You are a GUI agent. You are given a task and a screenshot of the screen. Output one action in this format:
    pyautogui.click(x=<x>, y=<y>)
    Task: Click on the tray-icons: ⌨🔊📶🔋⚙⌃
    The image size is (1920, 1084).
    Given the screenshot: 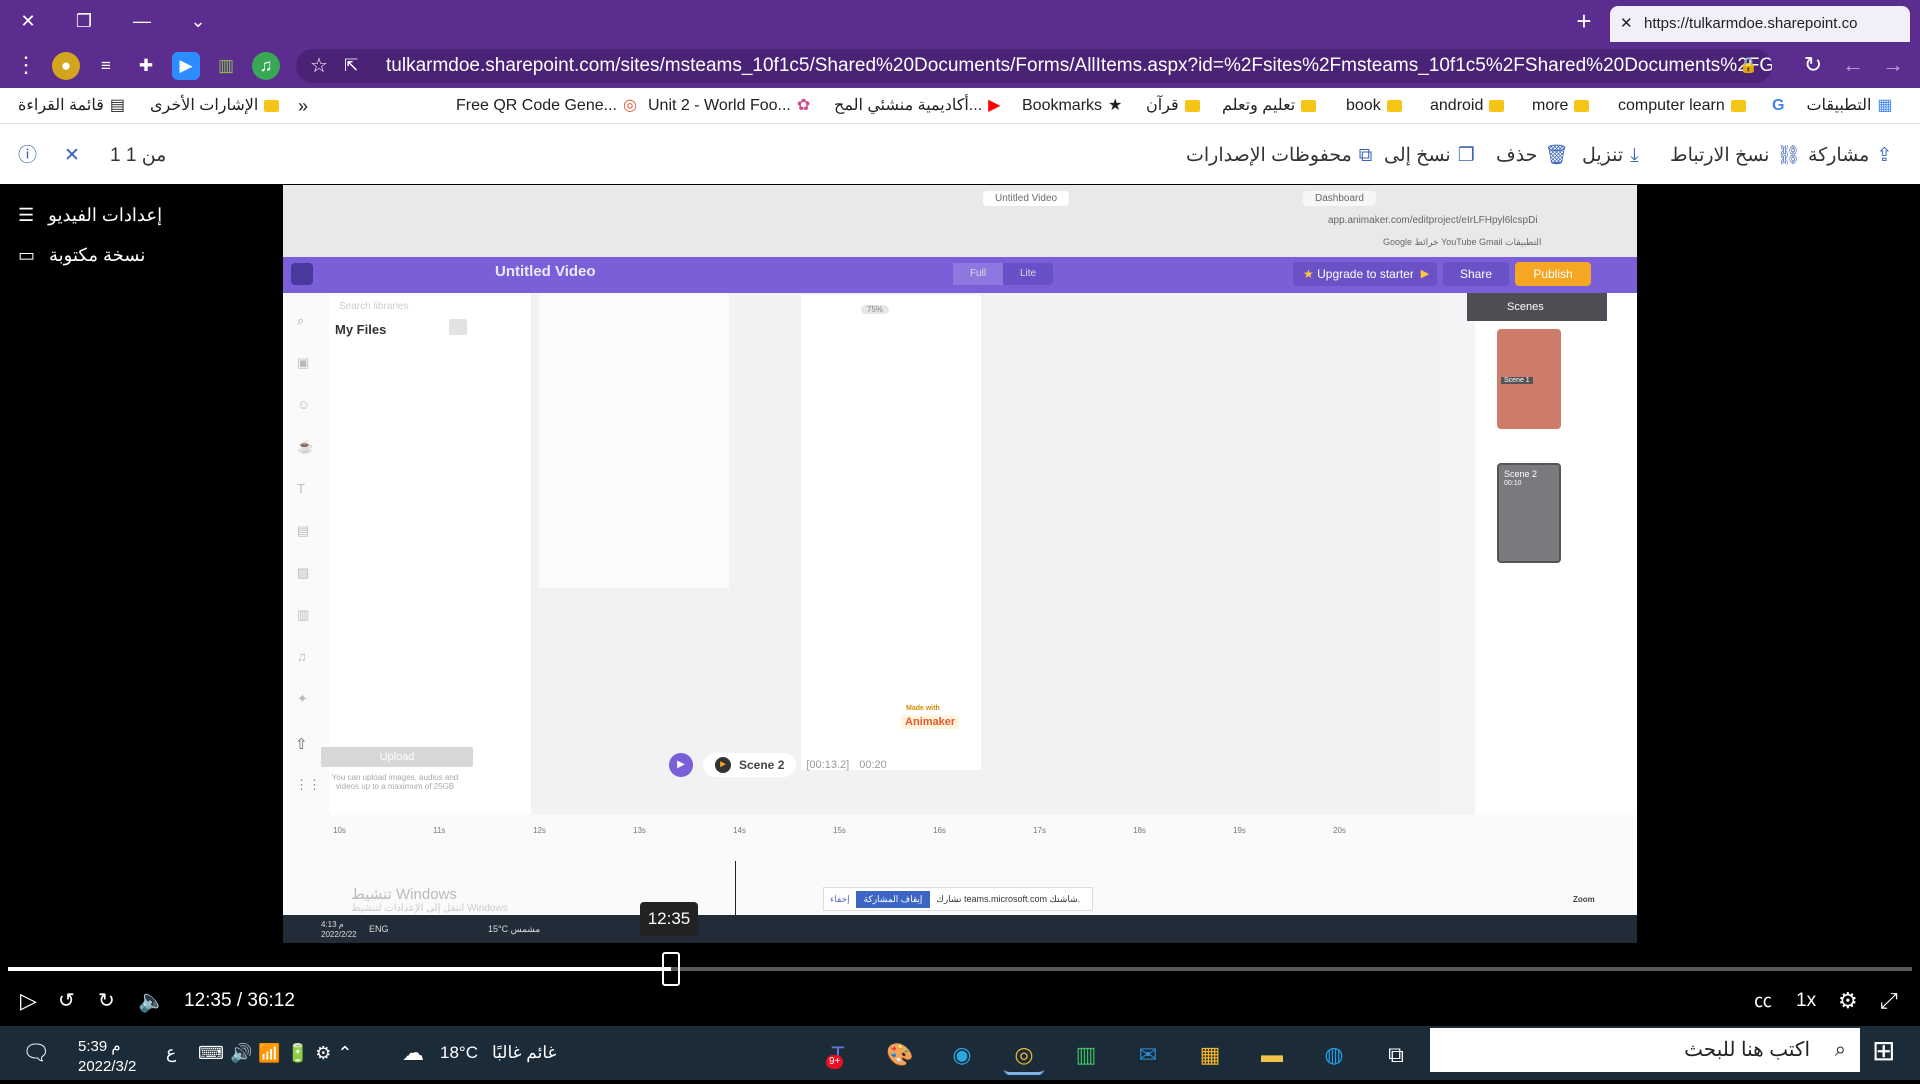 What is the action you would take?
    pyautogui.click(x=278, y=1053)
    